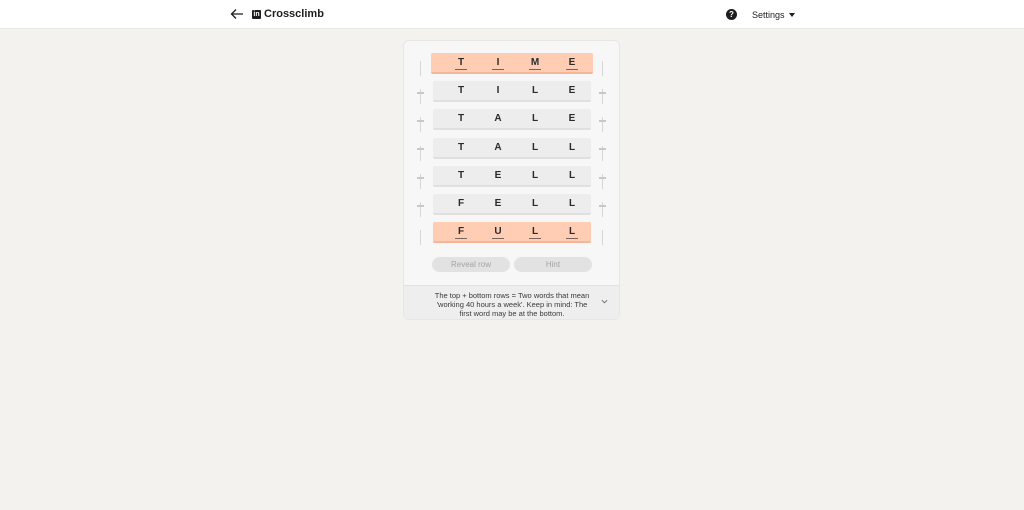 This screenshot has height=510, width=1024. Describe the element at coordinates (512, 92) in the screenshot. I see `word-row: TILE` at that location.